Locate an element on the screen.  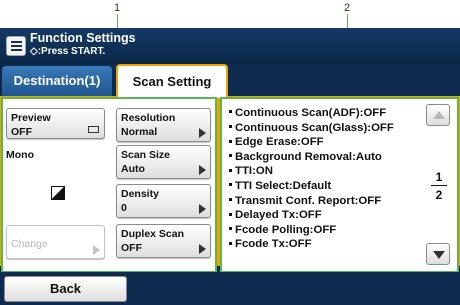
start-hint: ◇:Press START. is located at coordinates (68, 51).